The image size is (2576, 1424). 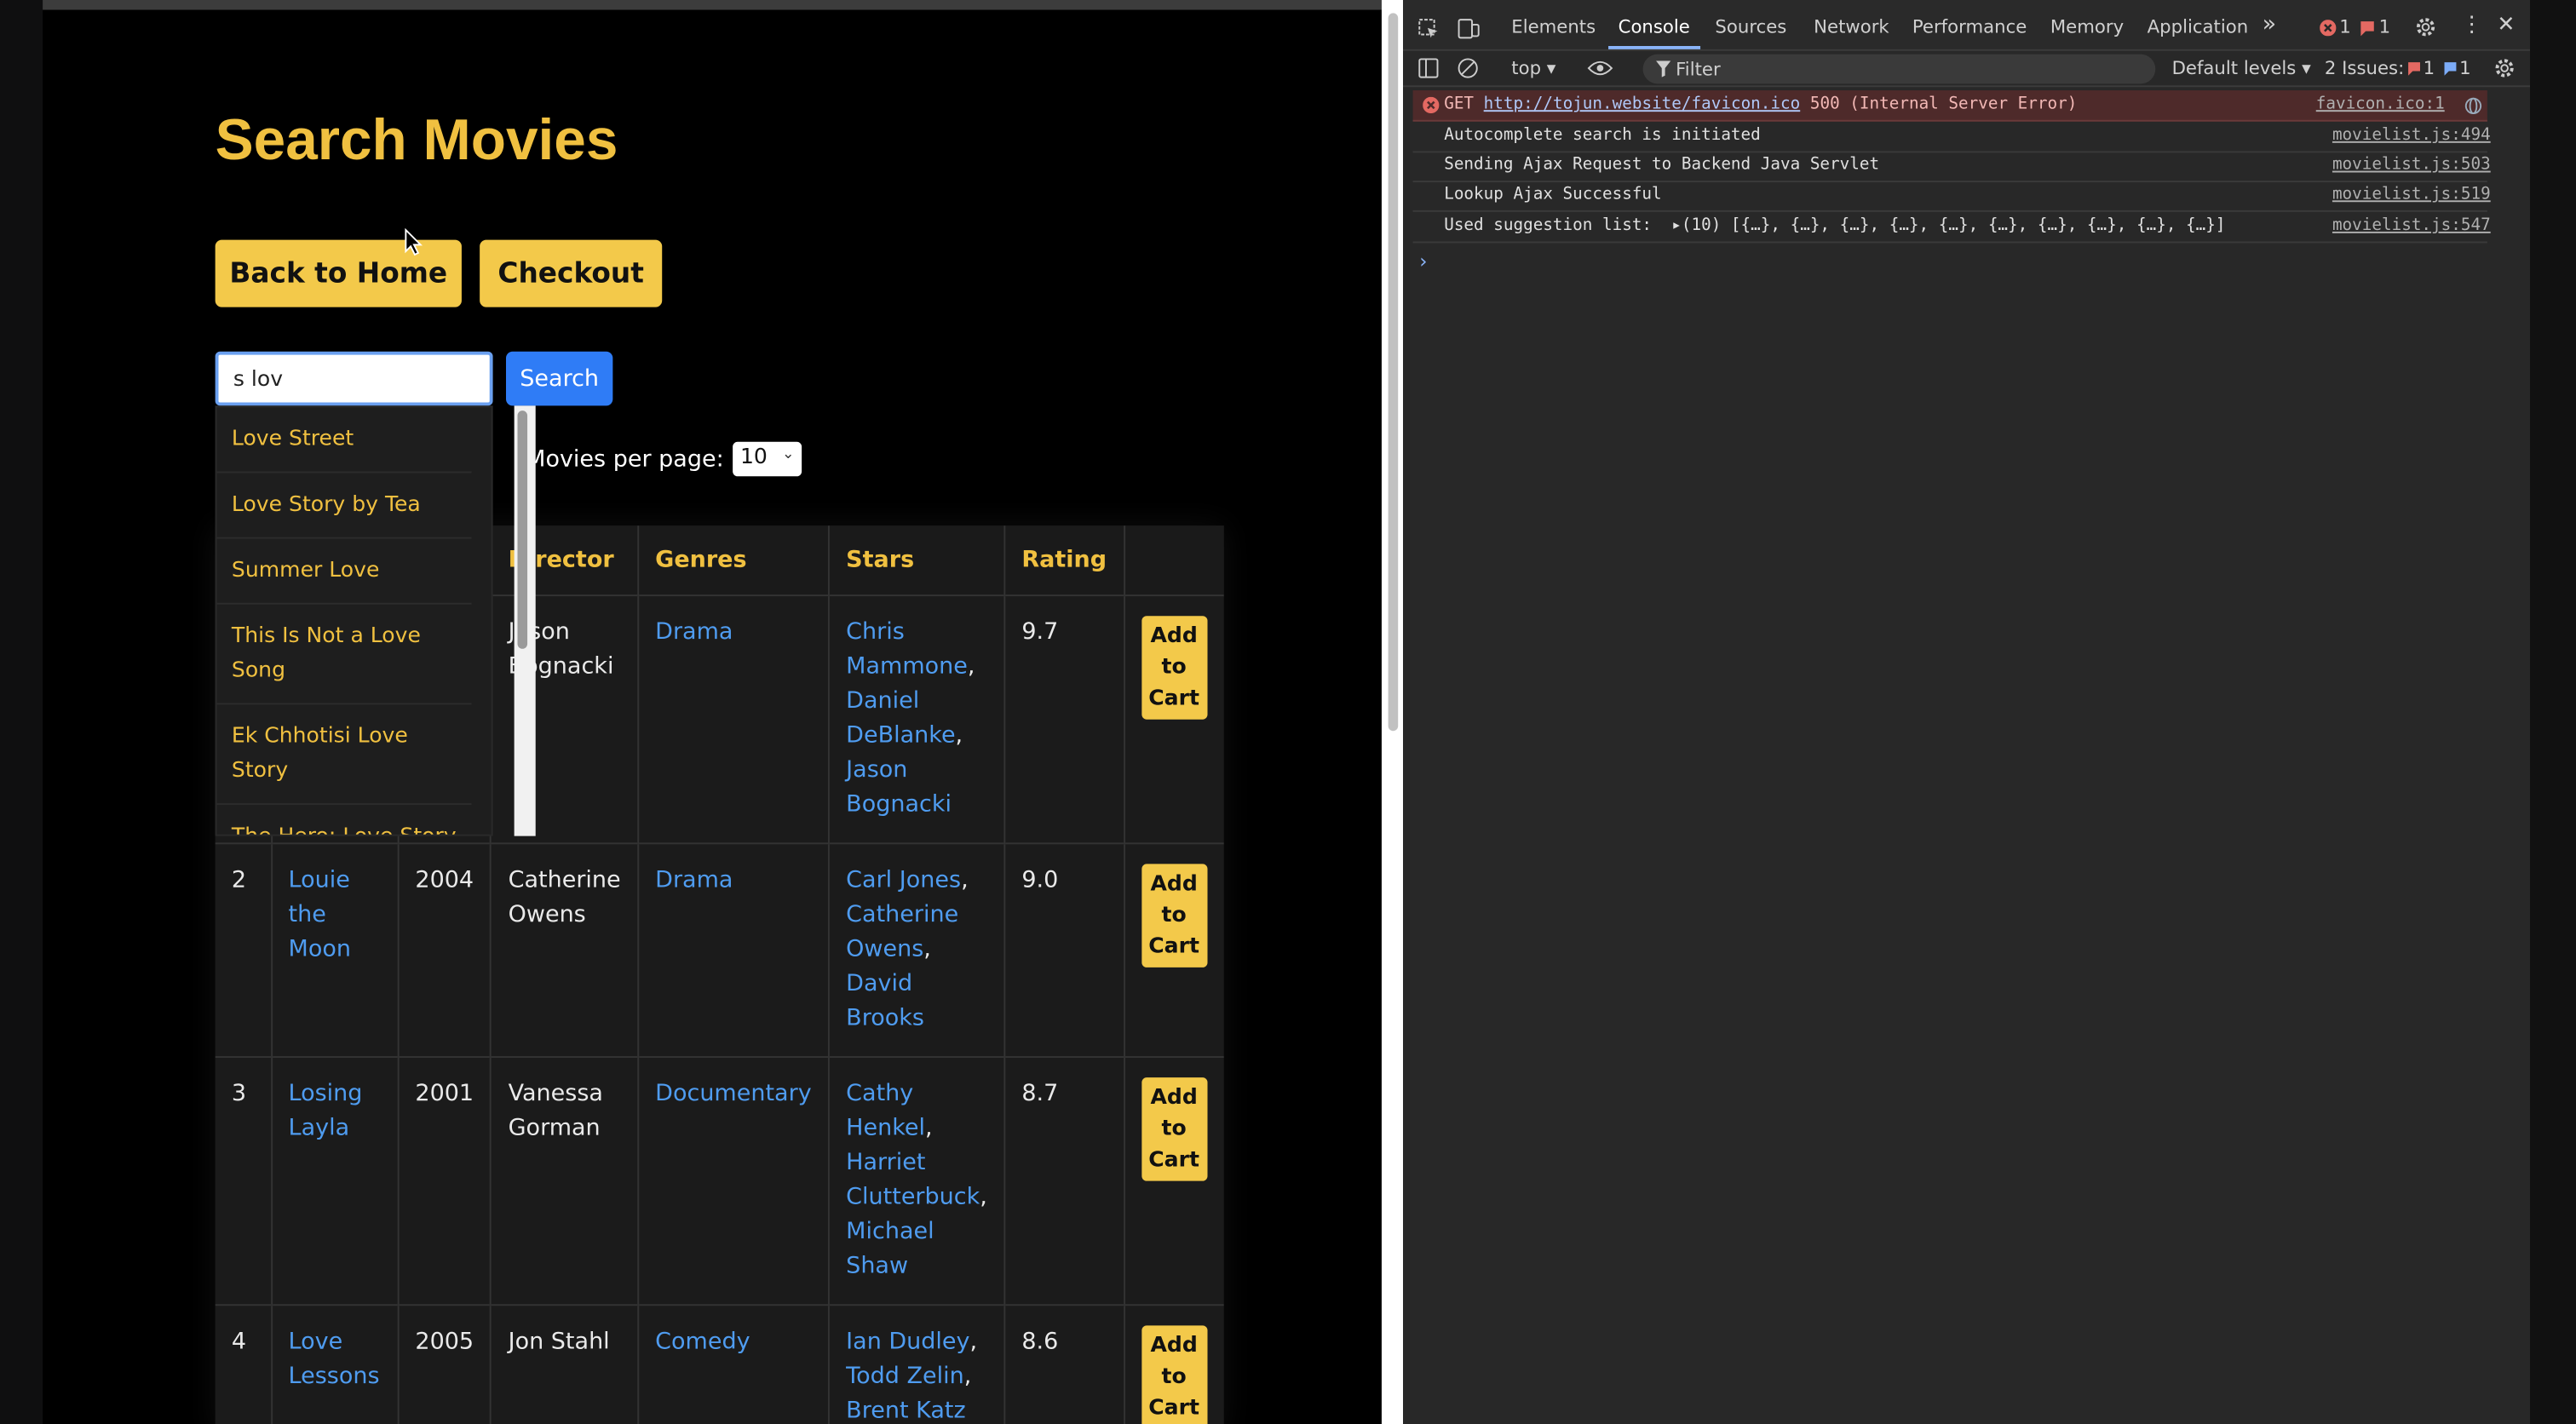 What do you see at coordinates (788, 455) in the screenshot?
I see `chevron-down-icon: ⌄` at bounding box center [788, 455].